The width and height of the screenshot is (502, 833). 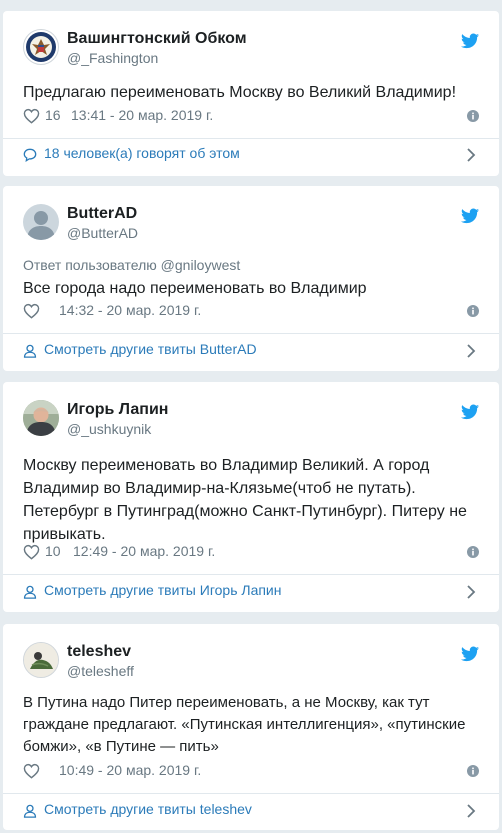 What do you see at coordinates (251, 553) in the screenshot?
I see `tweet-meta: 10 12:49 - 20 мар. 2019 г.` at bounding box center [251, 553].